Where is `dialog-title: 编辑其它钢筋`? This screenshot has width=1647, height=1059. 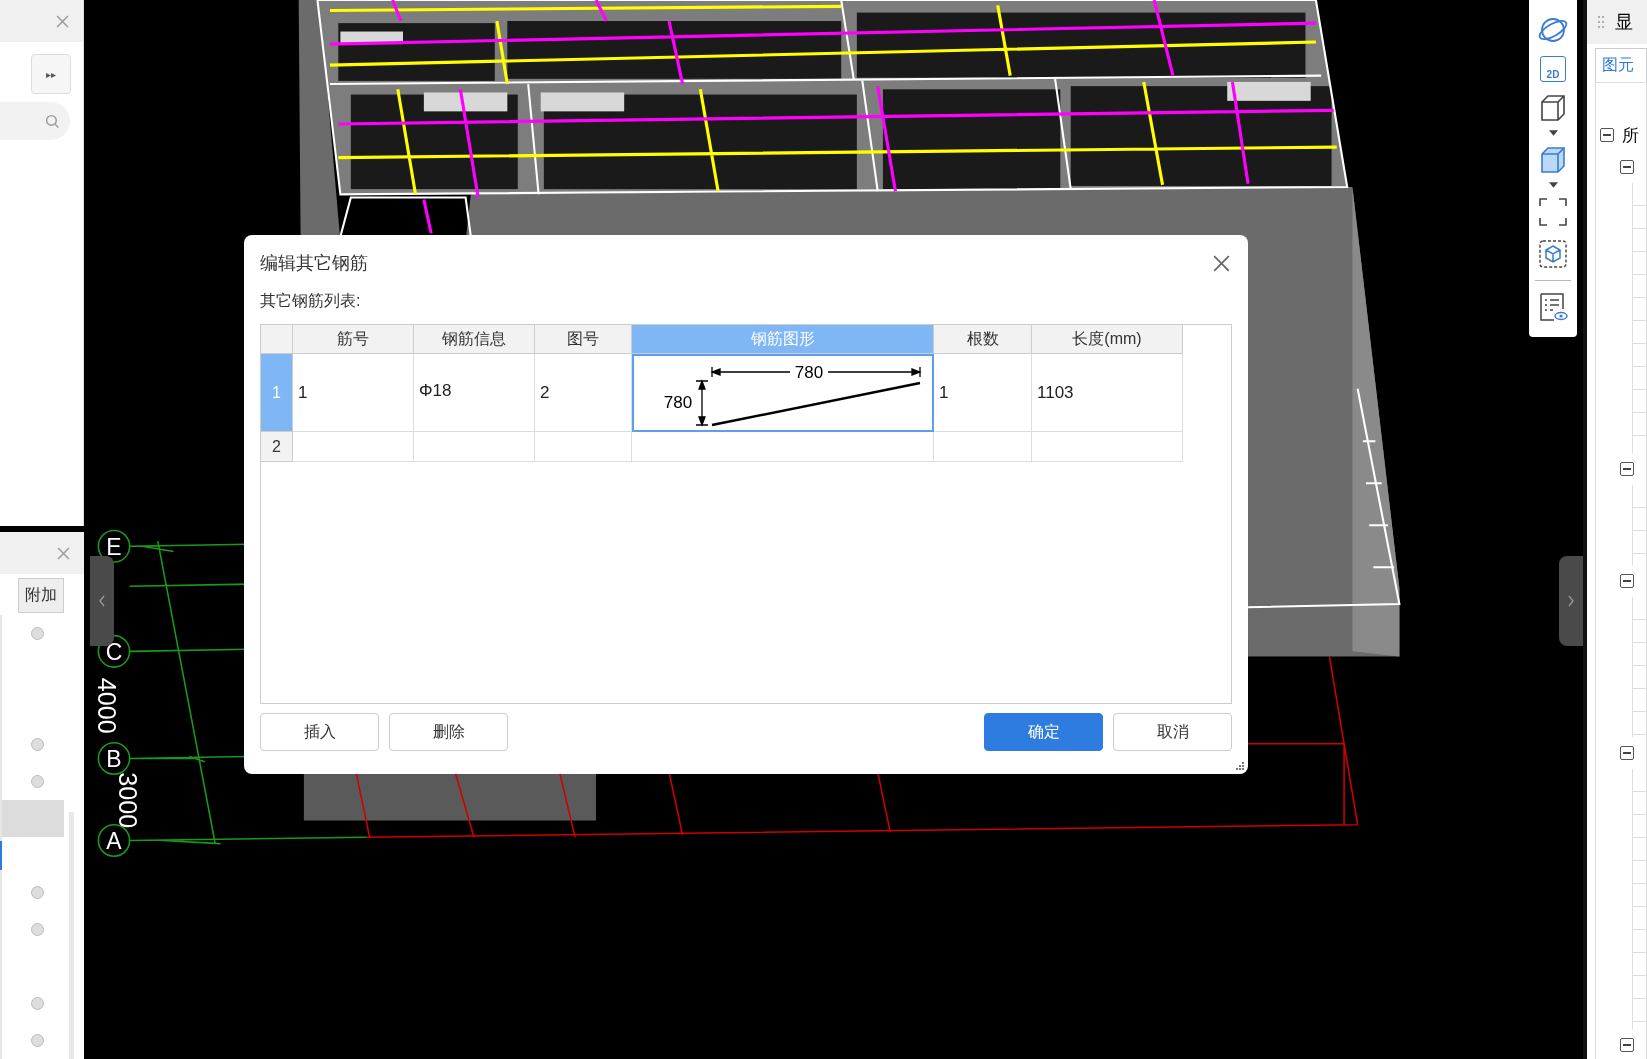
dialog-title: 编辑其它钢筋 is located at coordinates (314, 263).